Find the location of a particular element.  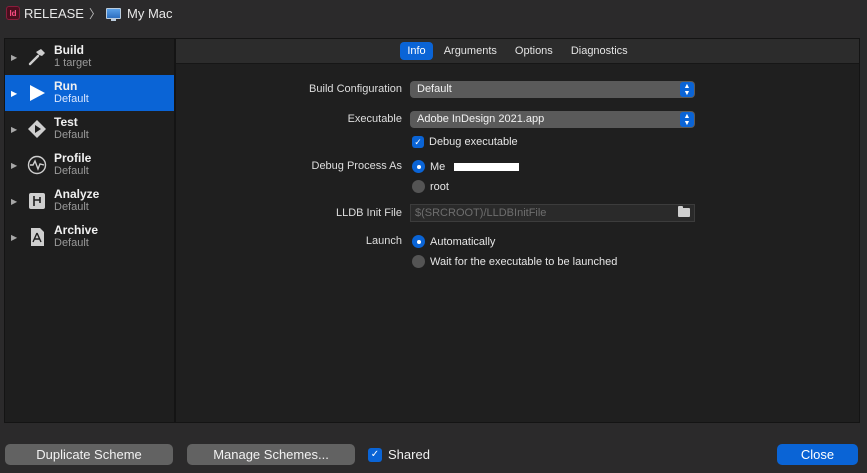

breadcrumb: Id RELEASE 〉 My Mac is located at coordinates (433, 13).